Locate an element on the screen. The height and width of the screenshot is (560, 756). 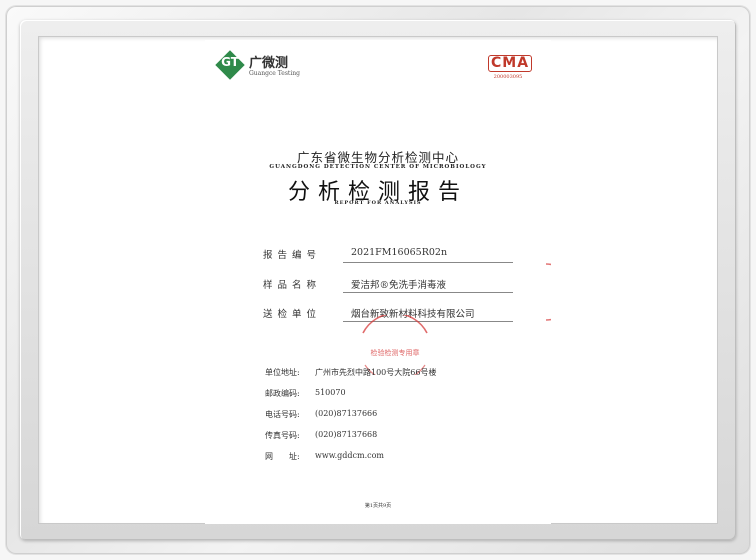
side-seal-fragment is located at coordinates (548, 292).